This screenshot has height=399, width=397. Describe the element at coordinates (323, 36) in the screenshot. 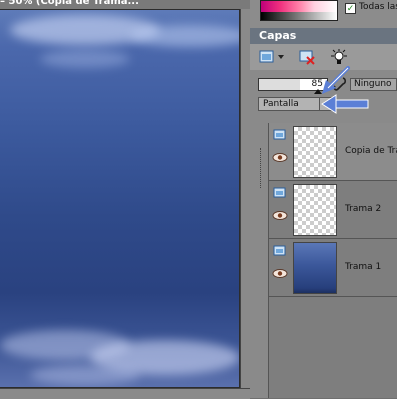

I see `layers-panel-title: Capas` at that location.